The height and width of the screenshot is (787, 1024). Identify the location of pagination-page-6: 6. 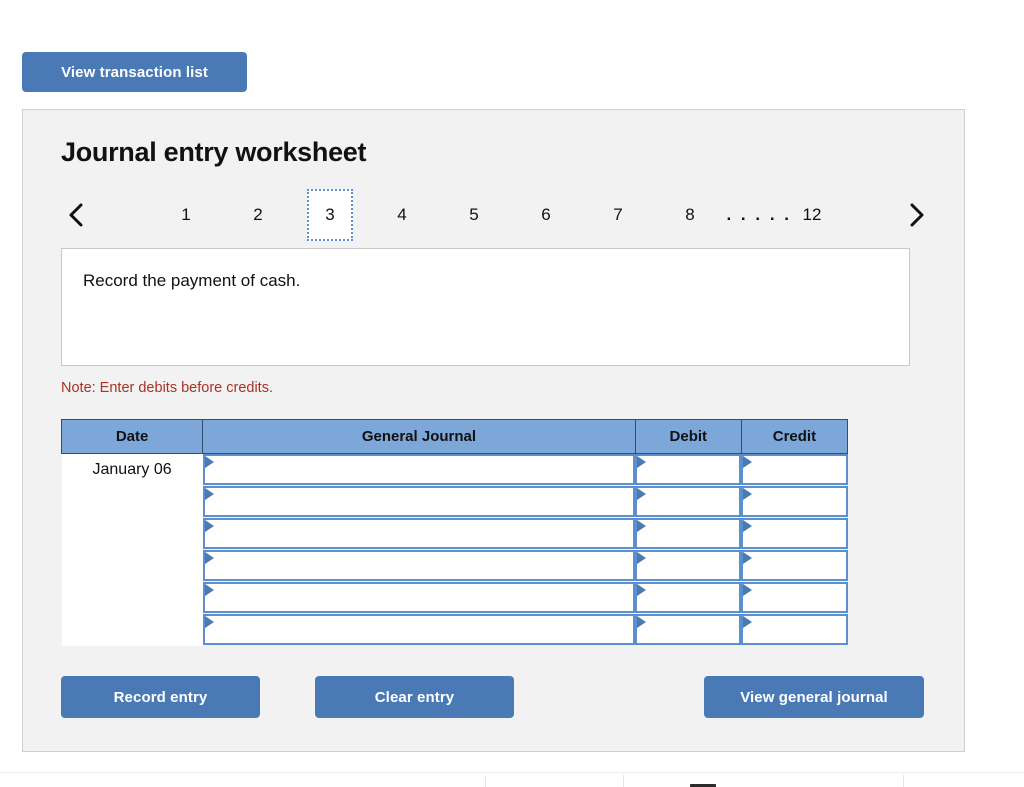
(546, 215).